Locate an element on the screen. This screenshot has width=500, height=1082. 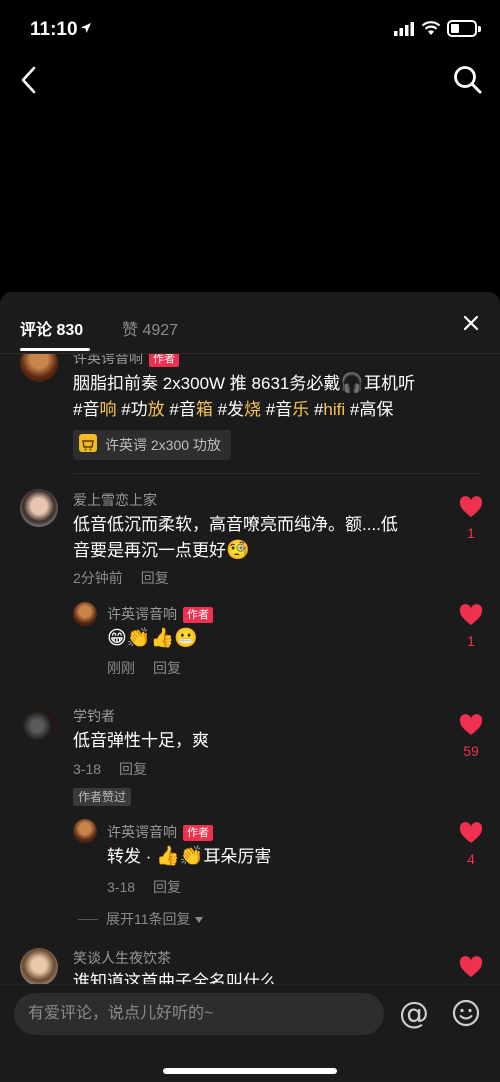
back-button is located at coordinates (29, 80).